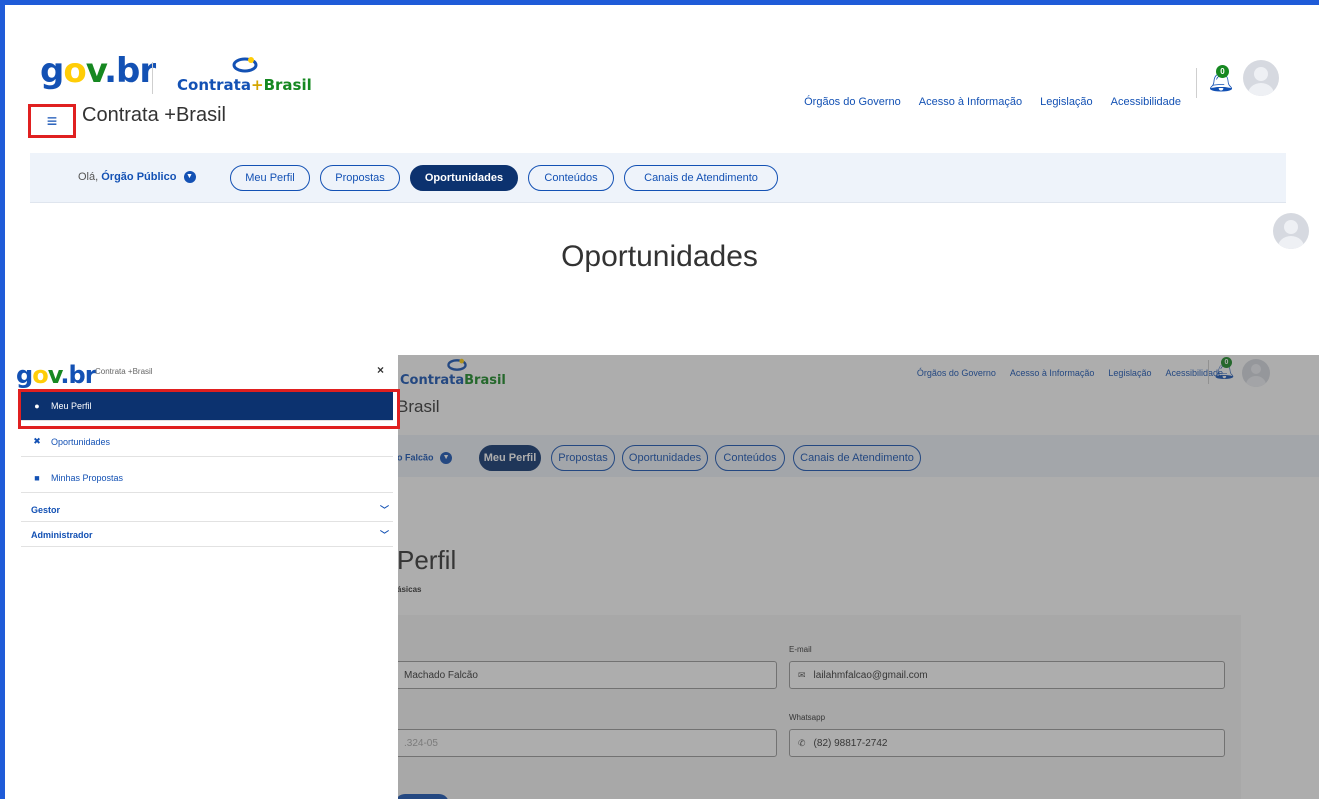  What do you see at coordinates (464, 178) in the screenshot?
I see `tab-oportunidades: Oportunidades` at bounding box center [464, 178].